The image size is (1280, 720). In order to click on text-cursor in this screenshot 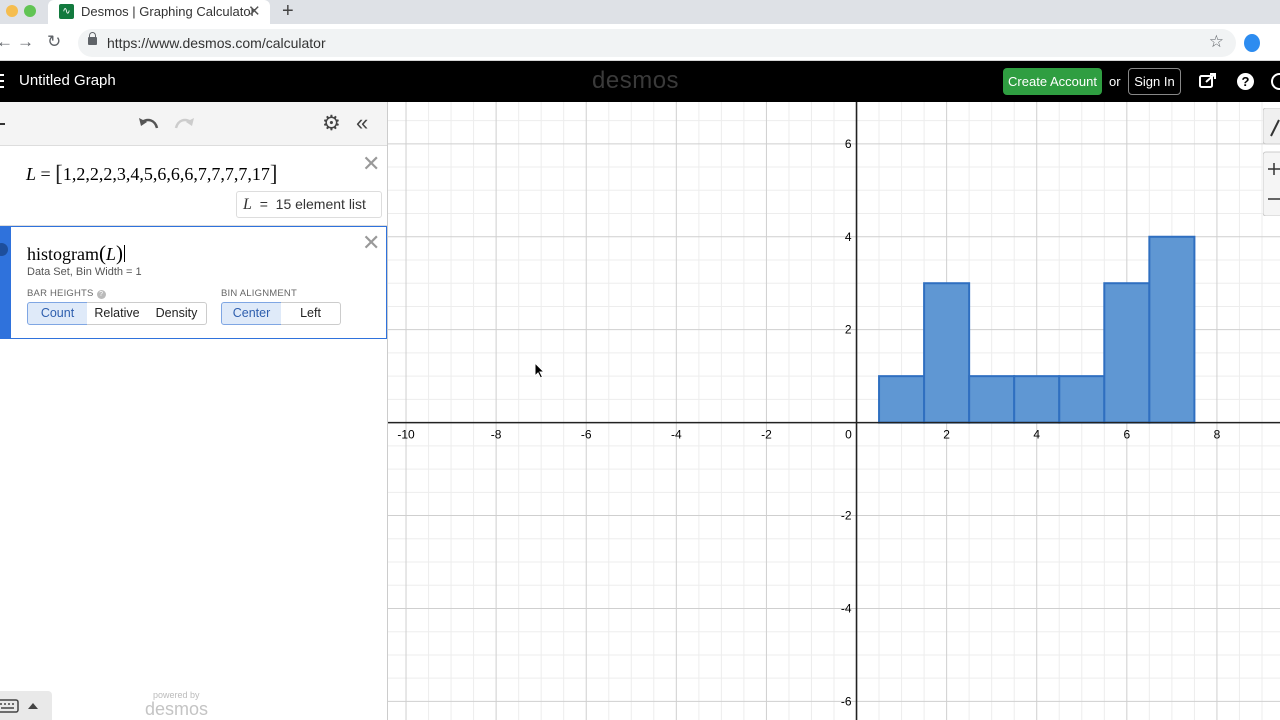, I will do `click(125, 253)`.